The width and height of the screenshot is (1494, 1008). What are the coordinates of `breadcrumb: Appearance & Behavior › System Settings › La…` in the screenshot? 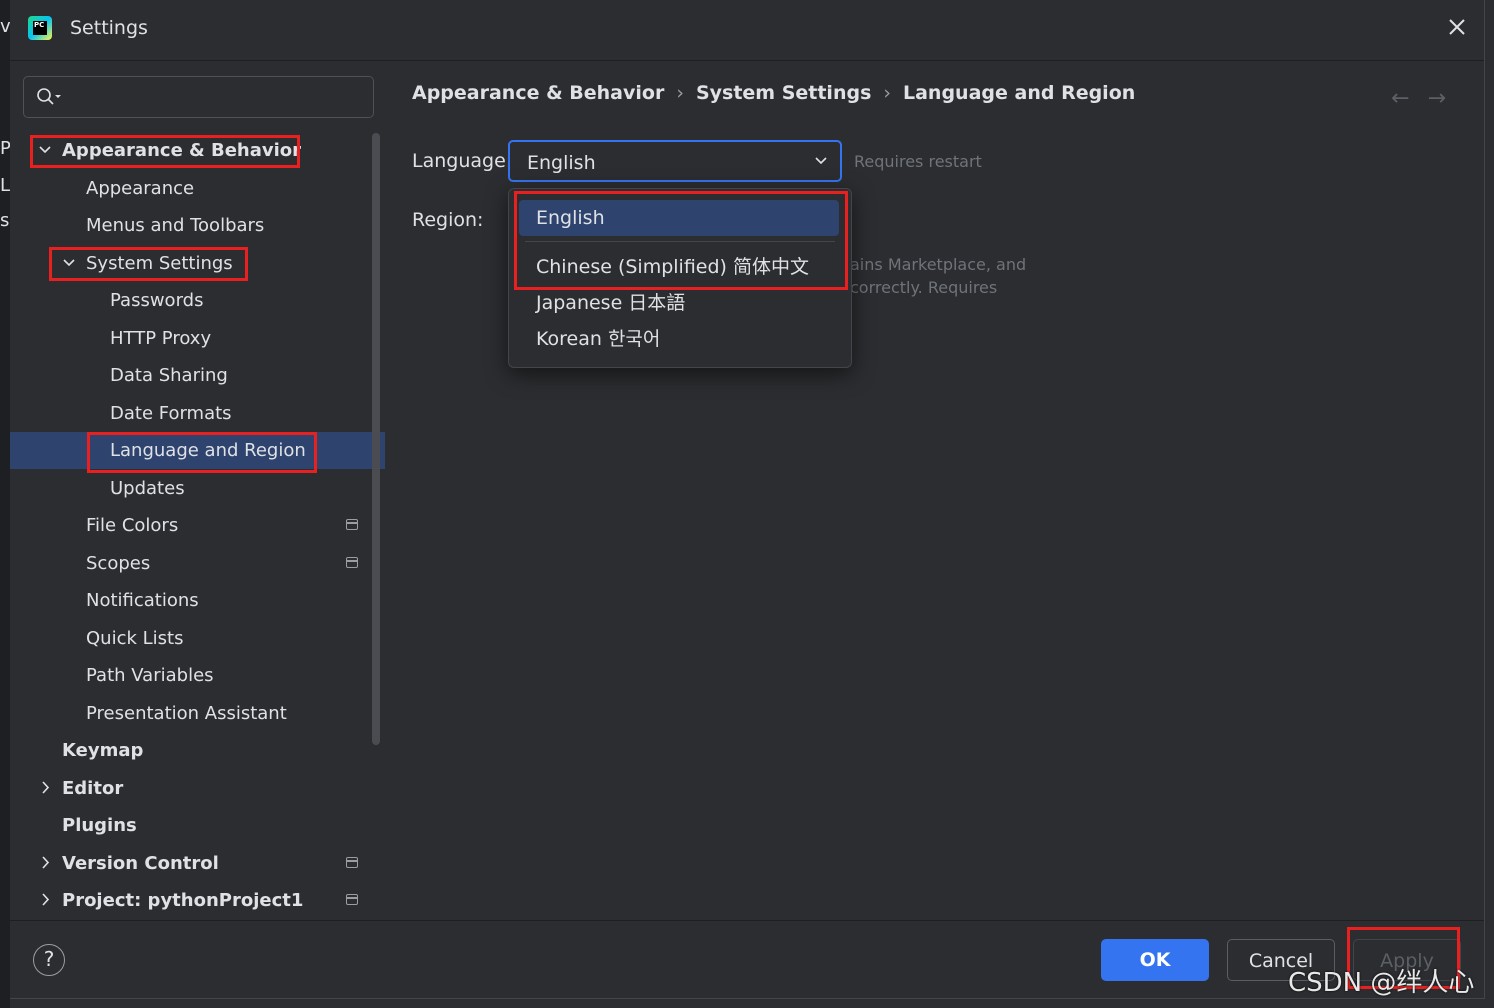 It's located at (773, 93).